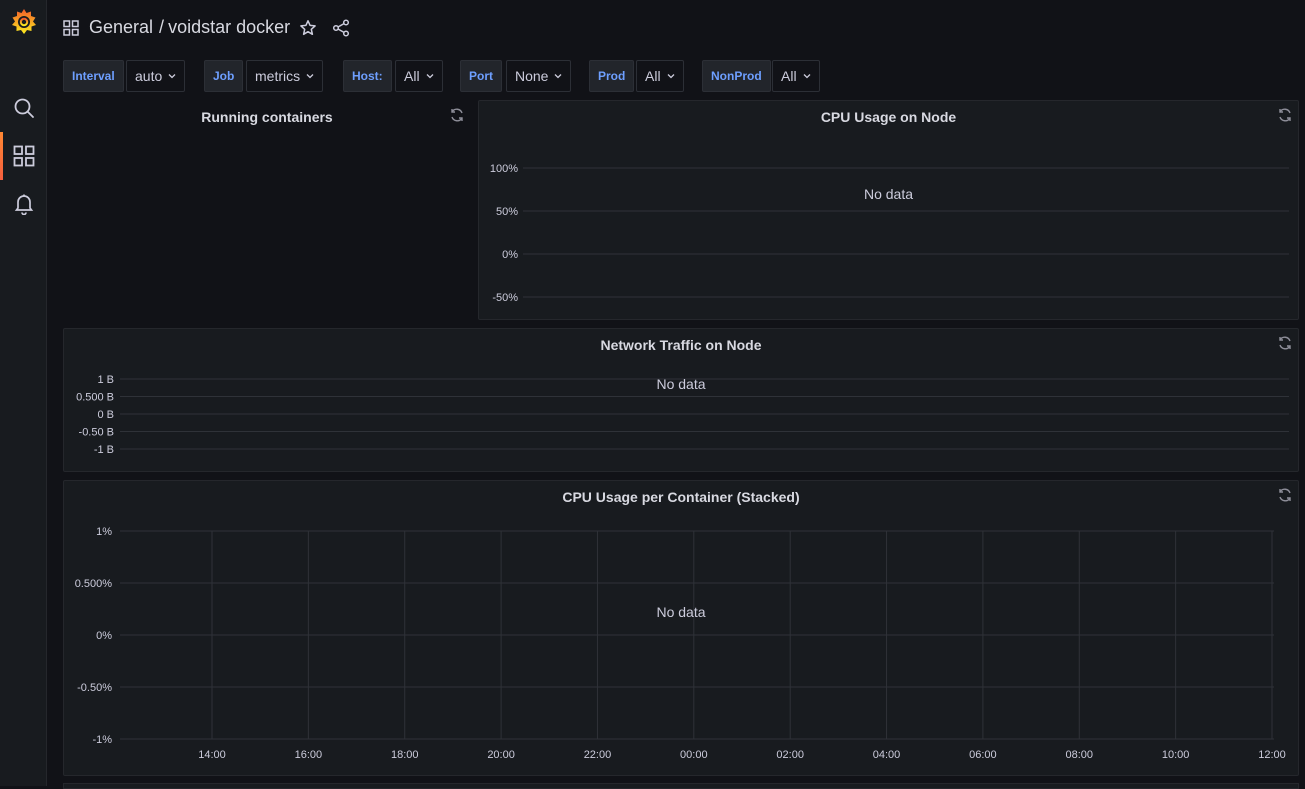 This screenshot has width=1305, height=789. What do you see at coordinates (507, 212) in the screenshot?
I see `y-tick-label: 50%` at bounding box center [507, 212].